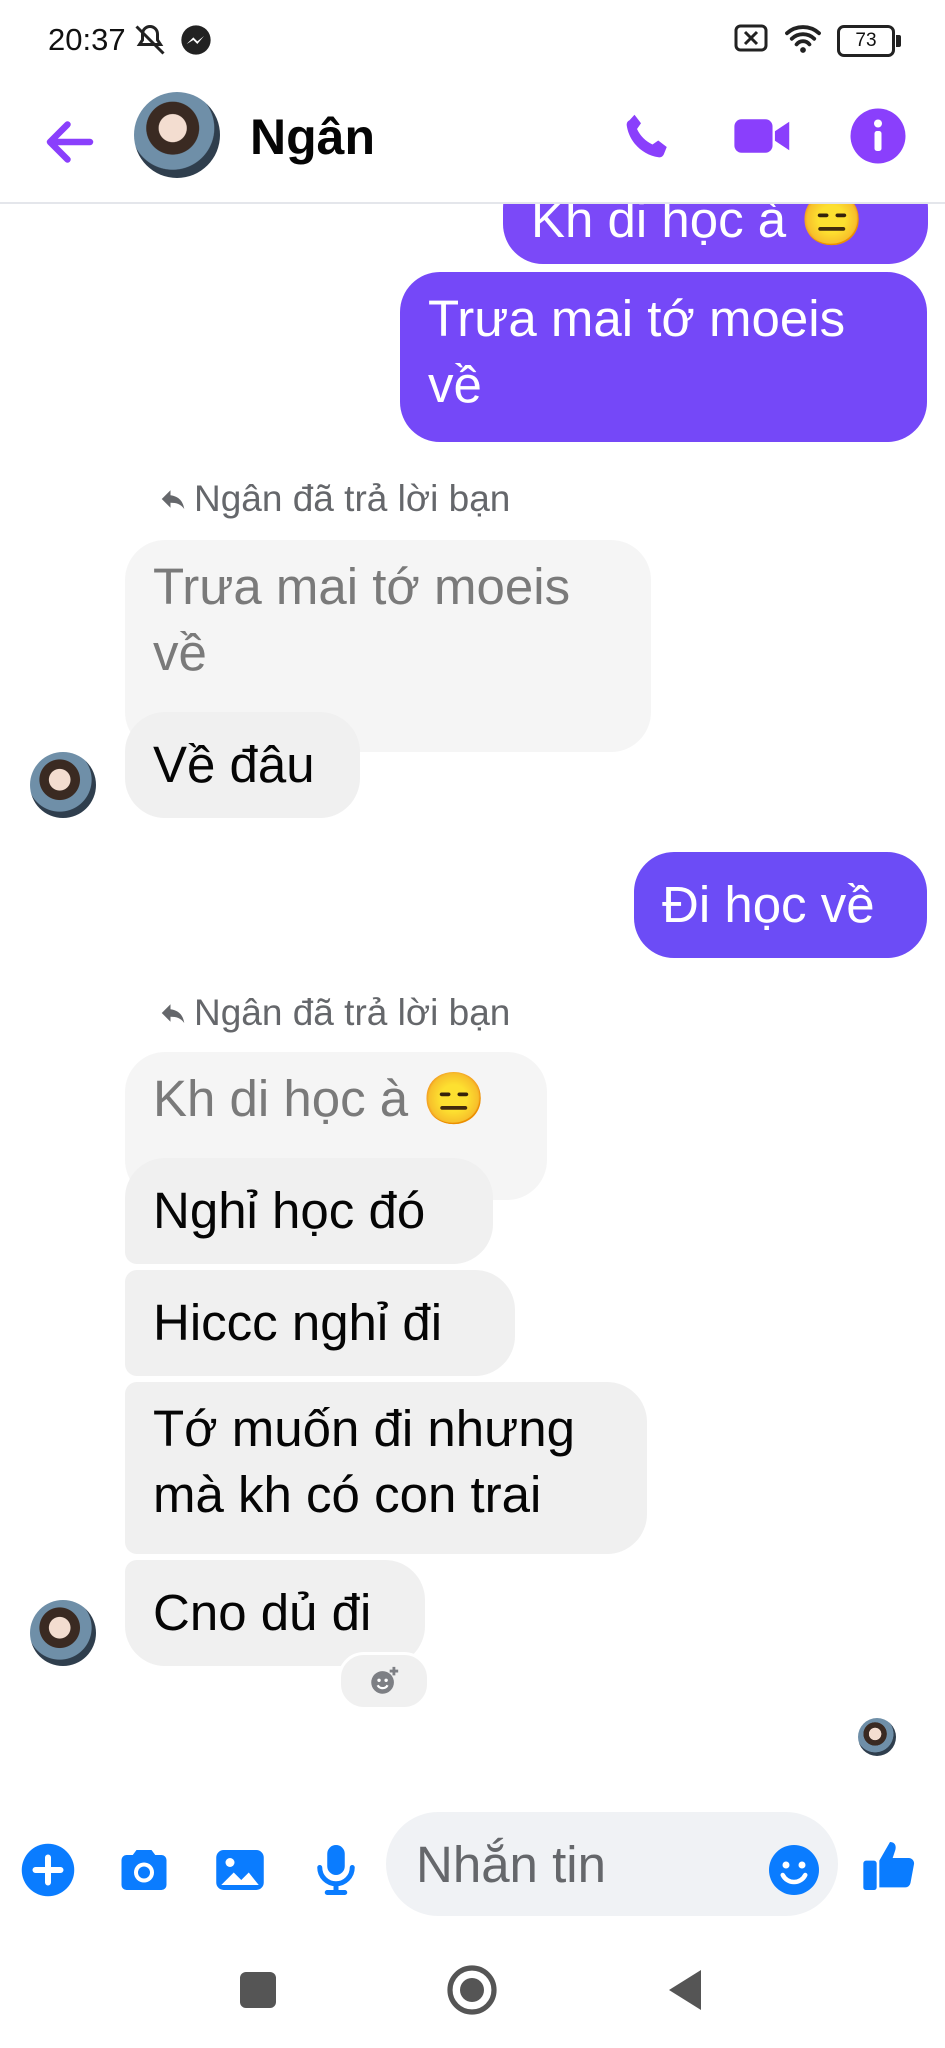 Image resolution: width=945 pixels, height=2048 pixels. I want to click on contact-name: Ngân, so click(312, 137).